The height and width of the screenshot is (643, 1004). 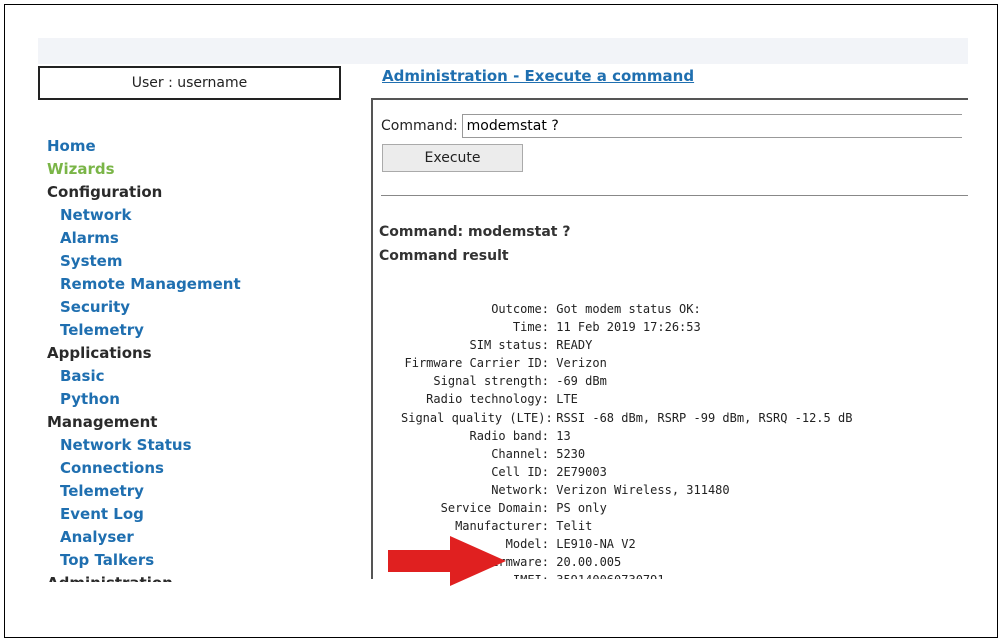 I want to click on output-value: Verizon, so click(x=578, y=363).